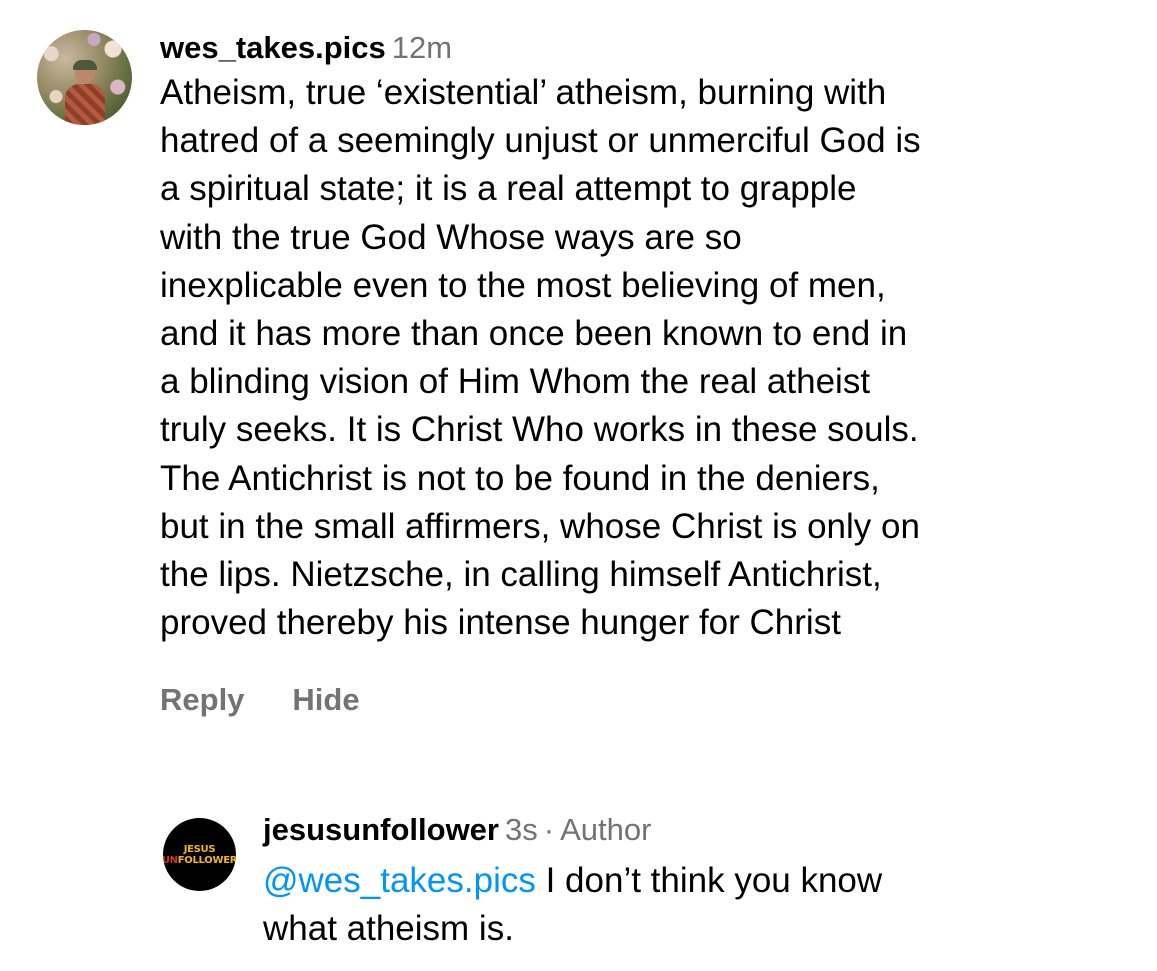 This screenshot has height=971, width=1157. Describe the element at coordinates (273, 47) in the screenshot. I see `comment-username: wes_takes.pics` at that location.